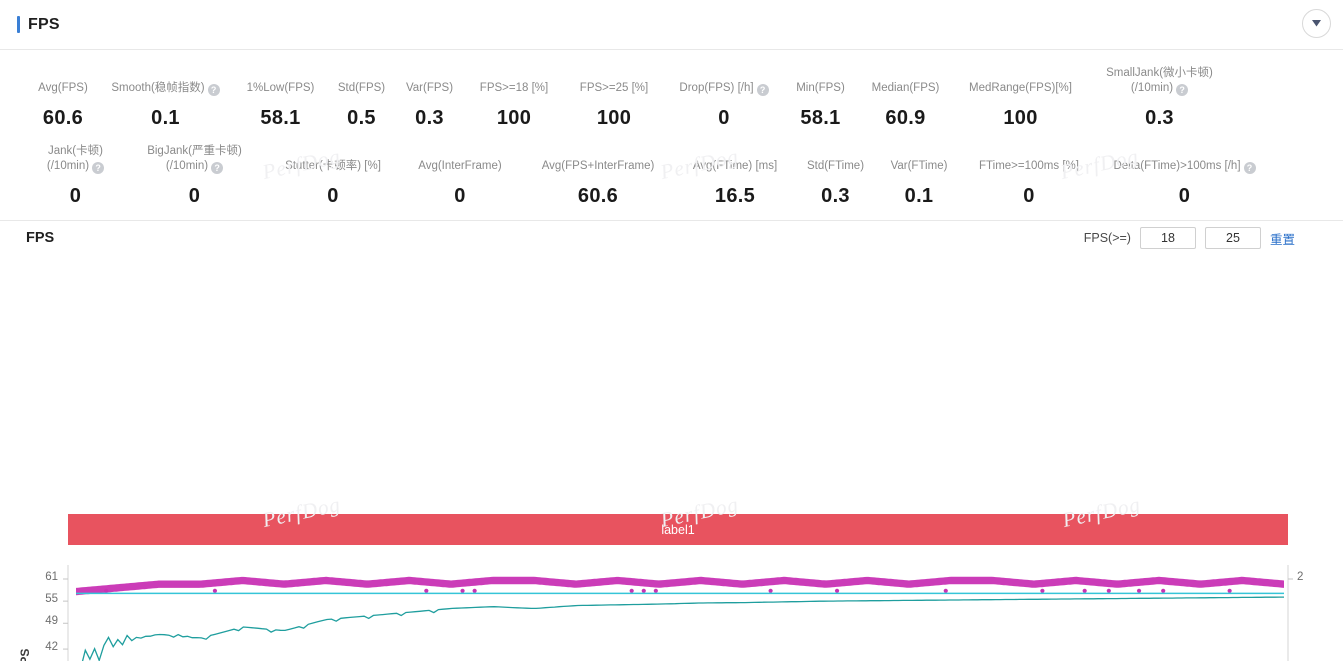 The image size is (1343, 661). I want to click on stat-item: Avg(InterFrame) 0, so click(460, 176).